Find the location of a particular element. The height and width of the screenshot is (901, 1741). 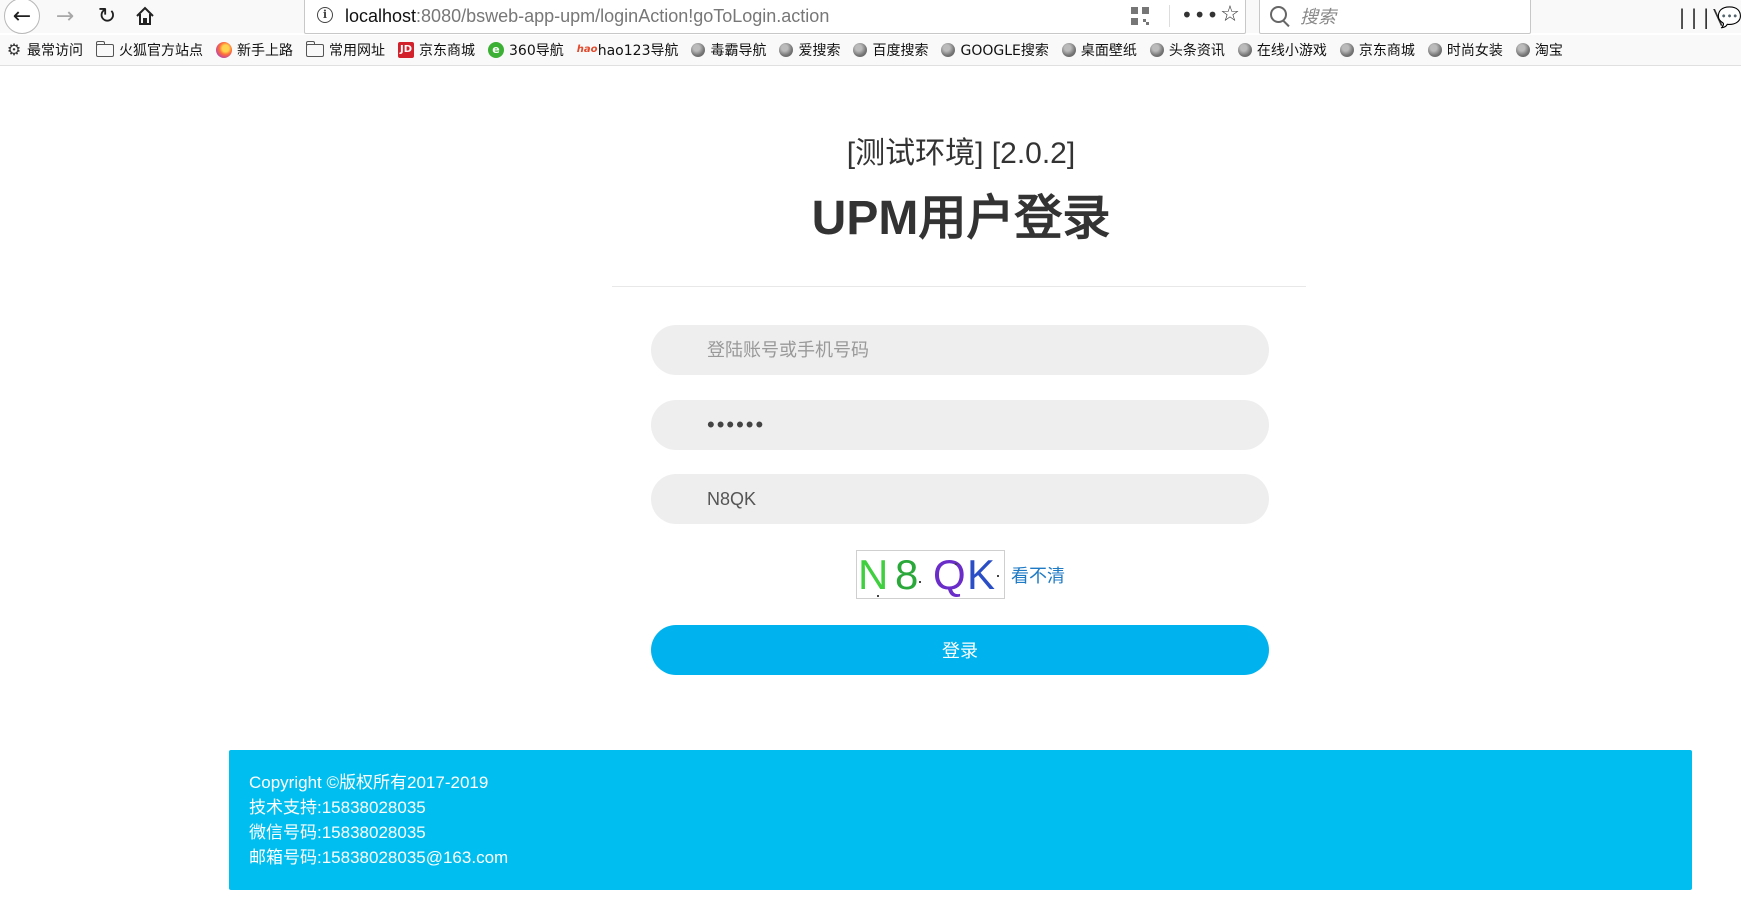

username-input is located at coordinates (960, 350).